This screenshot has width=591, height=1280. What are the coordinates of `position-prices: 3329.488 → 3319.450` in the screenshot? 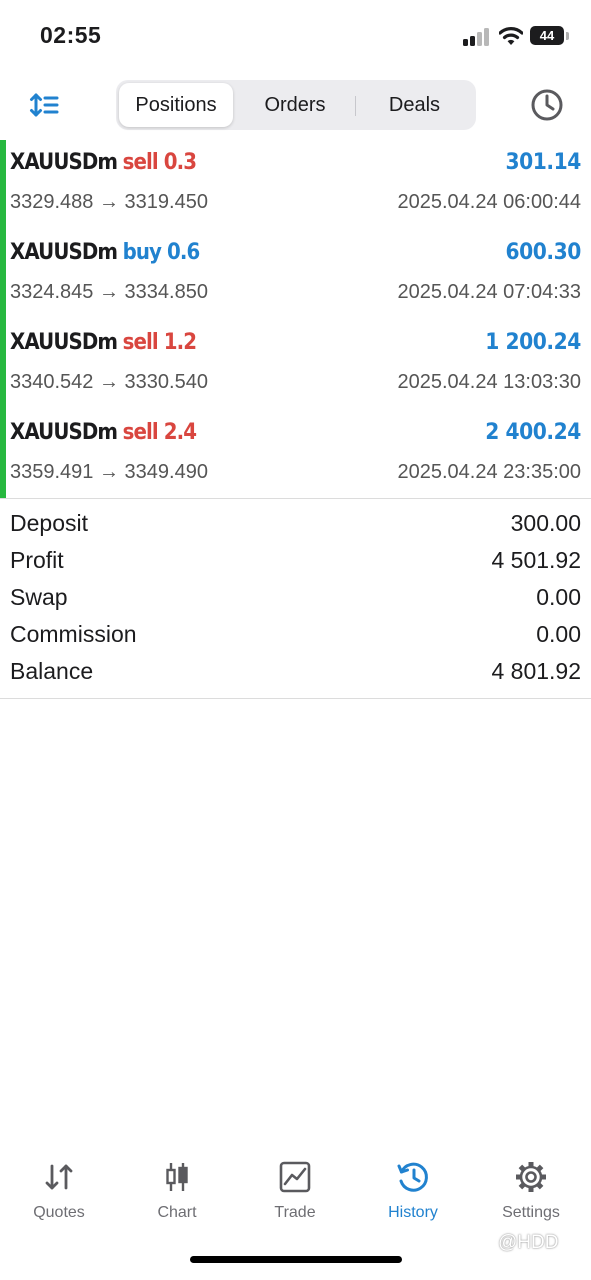 It's located at (109, 202).